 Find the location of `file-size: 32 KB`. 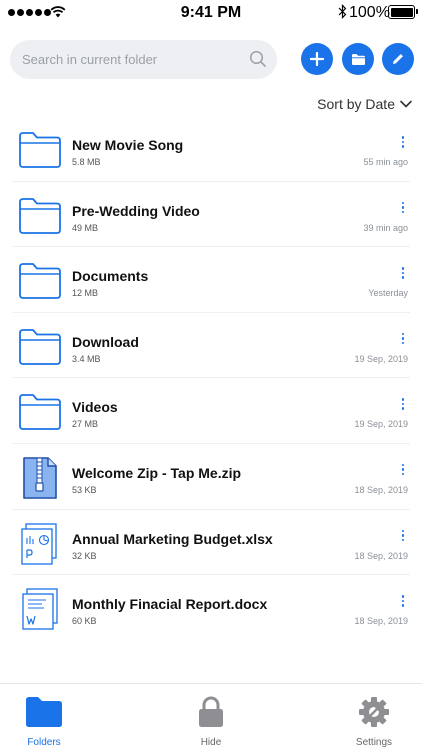

file-size: 32 KB is located at coordinates (84, 555).